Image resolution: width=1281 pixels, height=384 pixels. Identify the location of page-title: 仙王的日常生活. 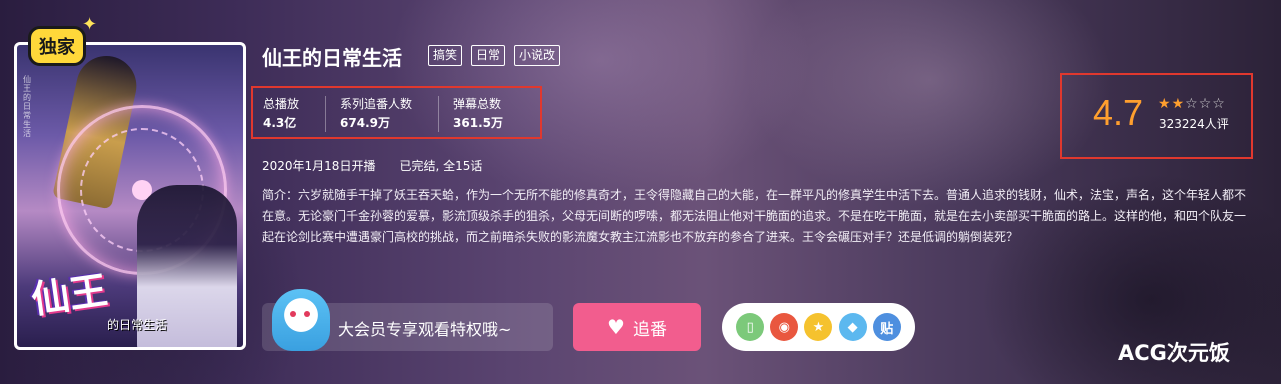
(332, 58).